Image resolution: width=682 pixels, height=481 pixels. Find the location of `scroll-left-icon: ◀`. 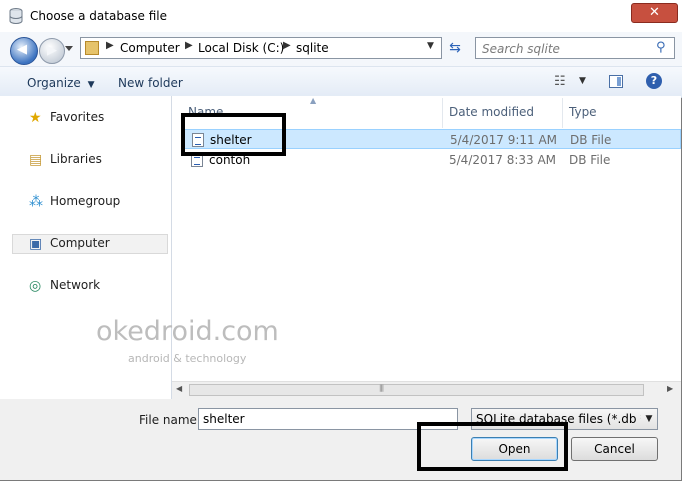

scroll-left-icon: ◀ is located at coordinates (179, 388).